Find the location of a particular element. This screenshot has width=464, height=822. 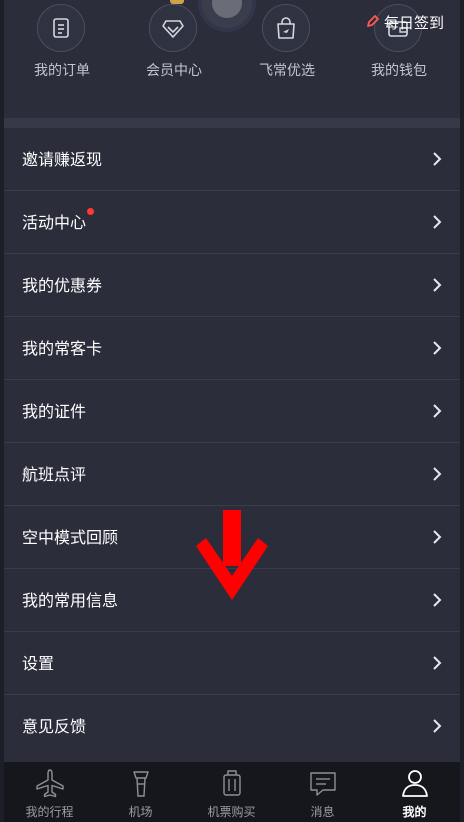

tab-ticket-purchase: 机票购买 is located at coordinates (231, 792).